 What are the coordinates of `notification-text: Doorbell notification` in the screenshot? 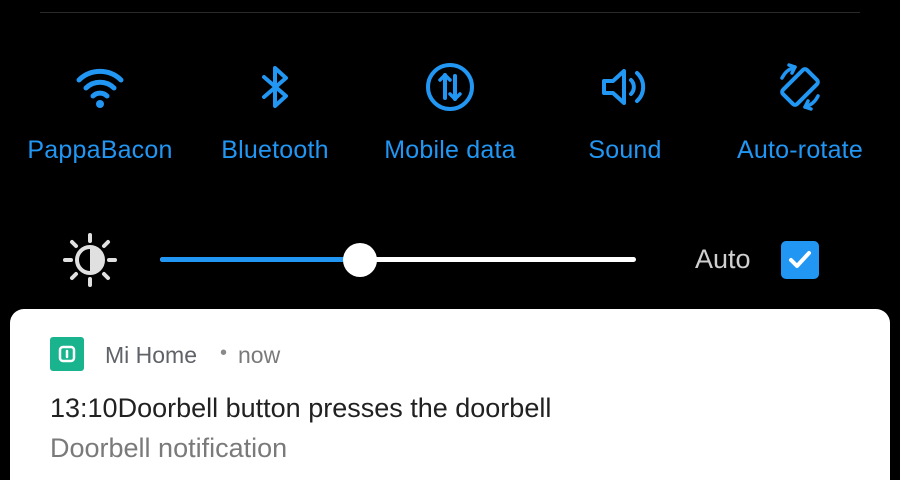 It's located at (169, 448).